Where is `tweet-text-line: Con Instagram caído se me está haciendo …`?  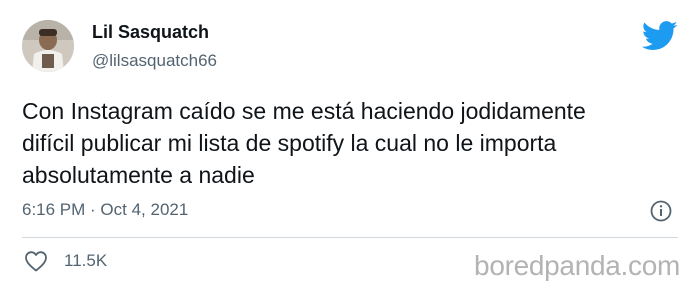 tweet-text-line: Con Instagram caído se me está haciendo … is located at coordinates (304, 111).